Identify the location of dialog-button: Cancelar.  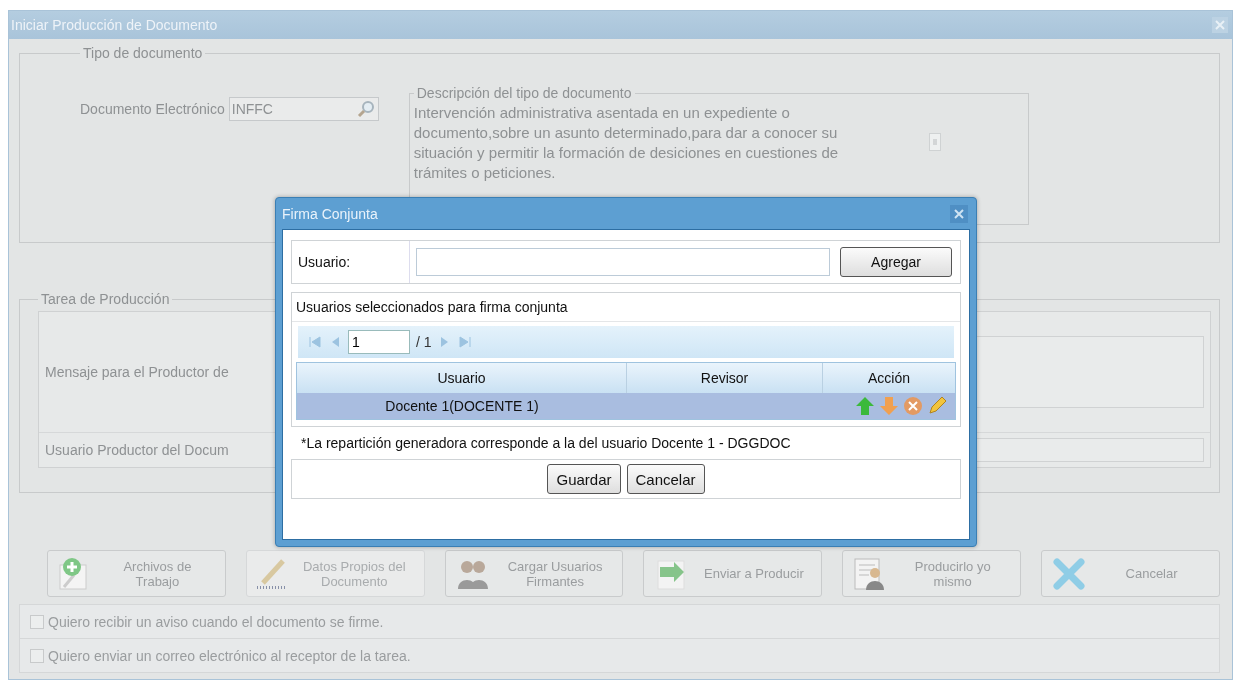
(665, 479).